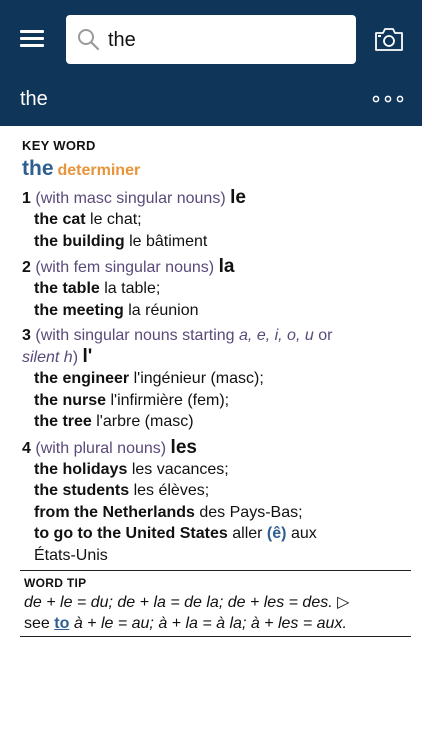 This screenshot has width=422, height=750. Describe the element at coordinates (218, 311) in the screenshot. I see `example: the meeting la réunion` at that location.